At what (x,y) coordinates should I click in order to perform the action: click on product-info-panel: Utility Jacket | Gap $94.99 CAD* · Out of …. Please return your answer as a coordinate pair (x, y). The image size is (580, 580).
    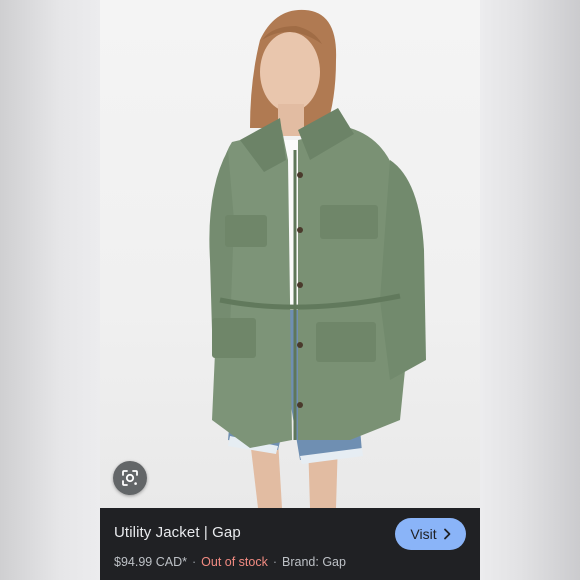
    Looking at the image, I should click on (290, 544).